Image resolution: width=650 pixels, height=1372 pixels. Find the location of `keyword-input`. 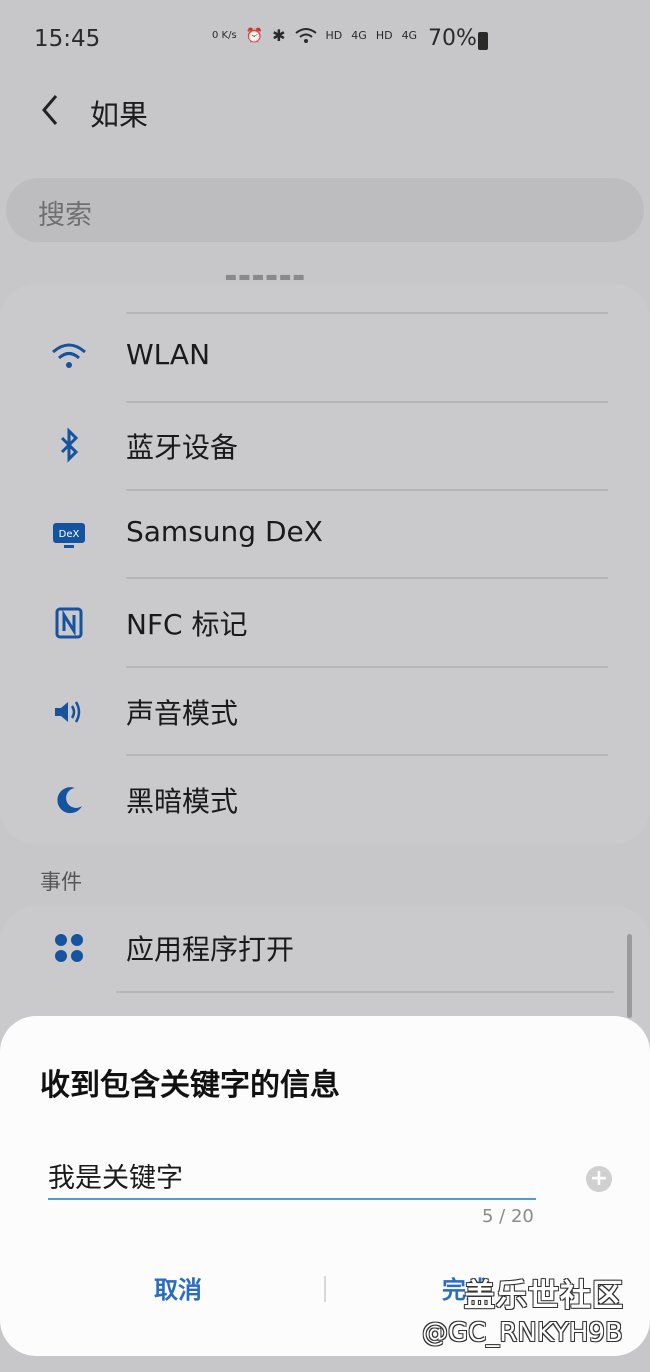

keyword-input is located at coordinates (291, 1175).